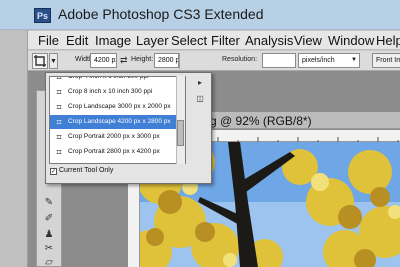  Describe the element at coordinates (179, 61) in the screenshot. I see `options-separator` at that location.